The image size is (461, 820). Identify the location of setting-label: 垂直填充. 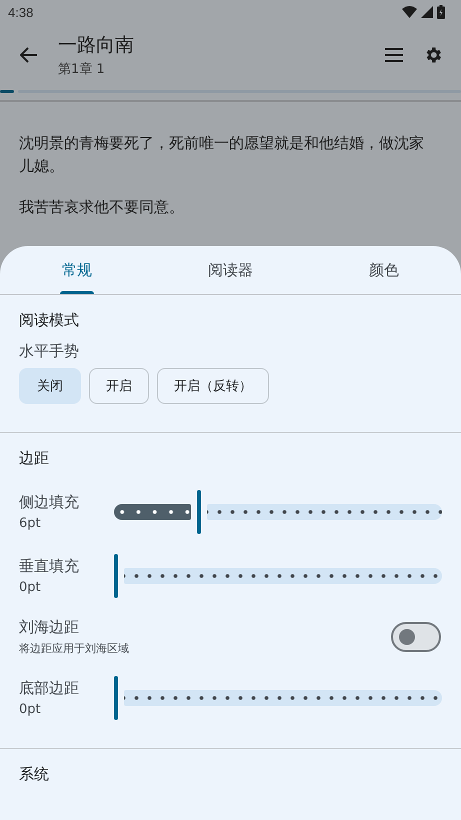
(49, 566).